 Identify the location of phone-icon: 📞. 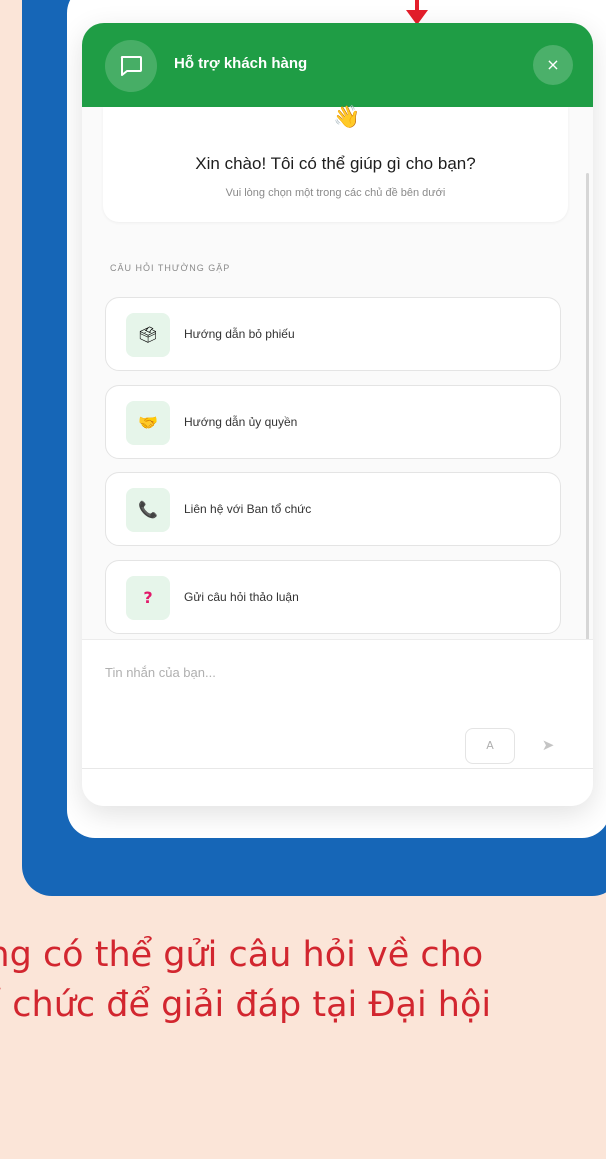
(148, 510).